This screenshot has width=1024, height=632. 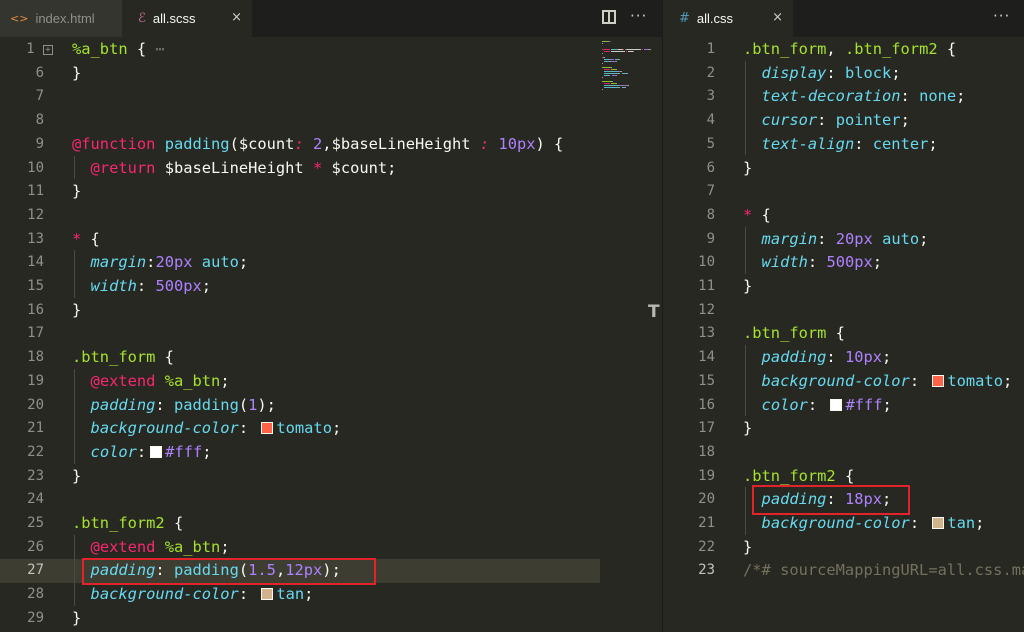 I want to click on code-line: padding: padding(1);, so click(x=174, y=405).